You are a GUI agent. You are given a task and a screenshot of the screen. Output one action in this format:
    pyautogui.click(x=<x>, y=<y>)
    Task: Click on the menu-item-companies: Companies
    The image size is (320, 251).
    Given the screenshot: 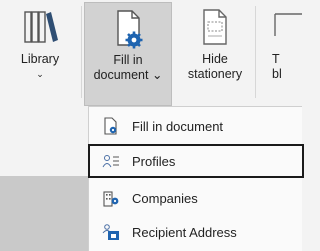 What is the action you would take?
    pyautogui.click(x=196, y=198)
    